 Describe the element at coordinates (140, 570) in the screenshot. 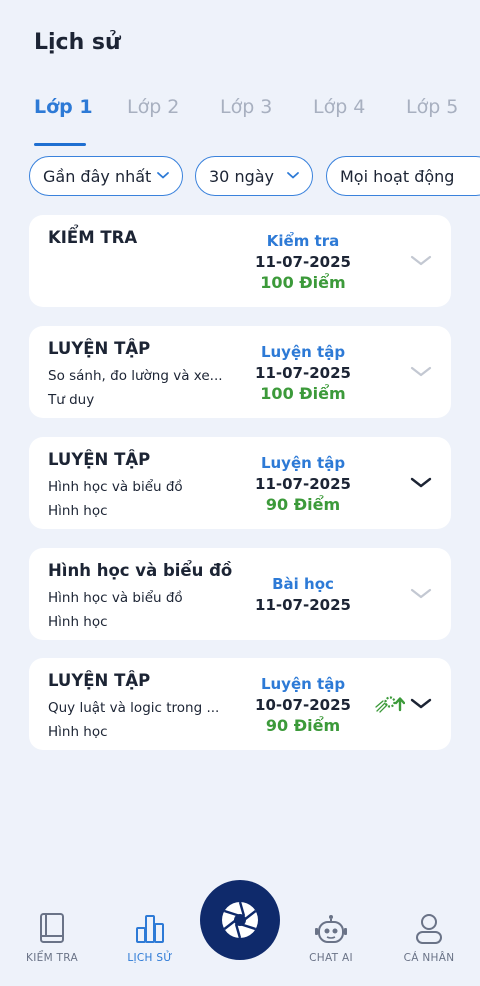

I see `history-card-title: Hình học và biểu đồ` at that location.